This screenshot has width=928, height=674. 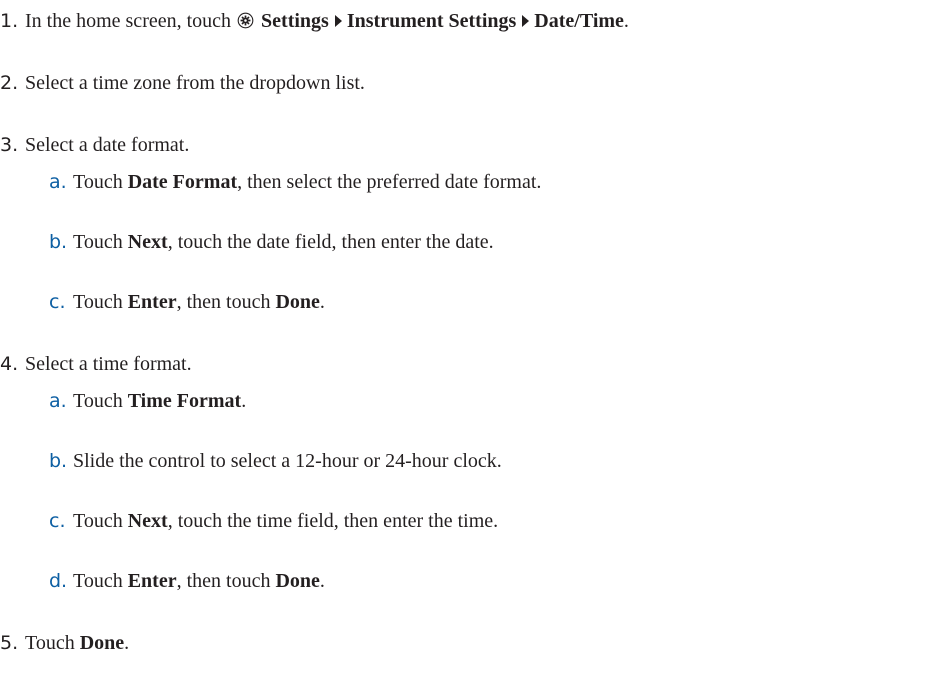 What do you see at coordinates (295, 21) in the screenshot?
I see `menu-path-settings: Settings` at bounding box center [295, 21].